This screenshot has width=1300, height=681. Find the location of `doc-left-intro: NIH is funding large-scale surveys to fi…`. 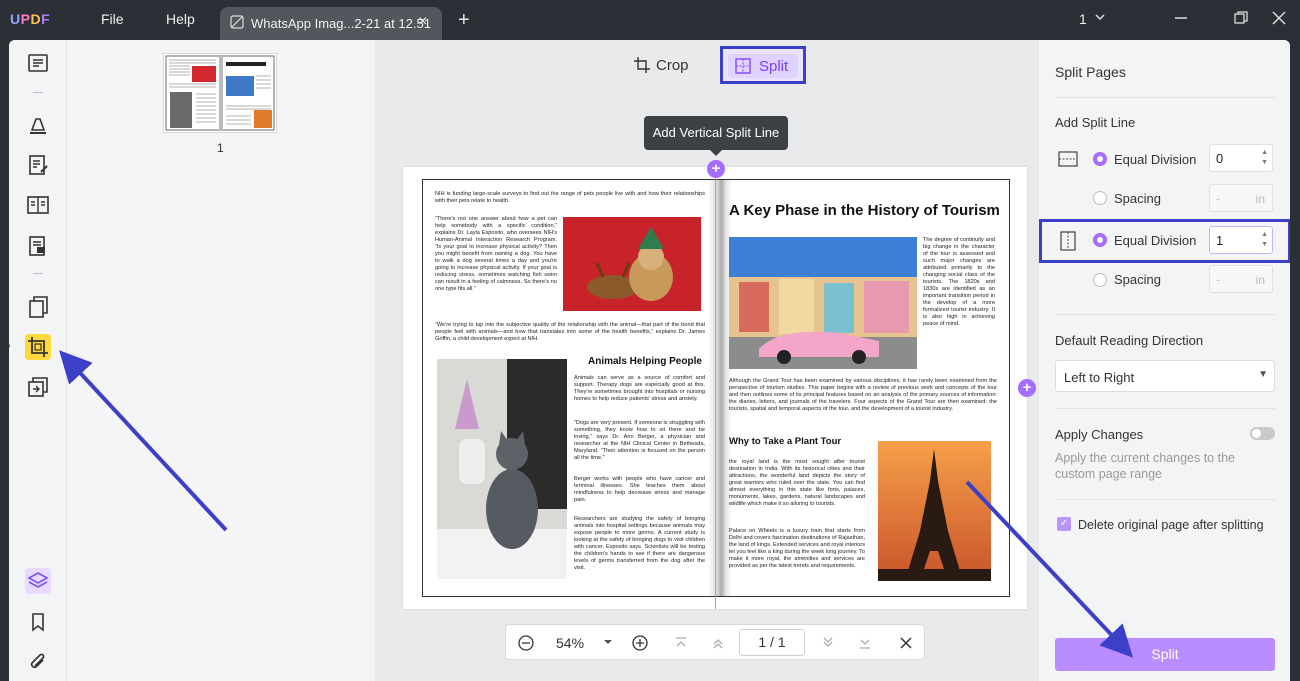

doc-left-intro: NIH is funding large-scale surveys to fi… is located at coordinates (570, 197).